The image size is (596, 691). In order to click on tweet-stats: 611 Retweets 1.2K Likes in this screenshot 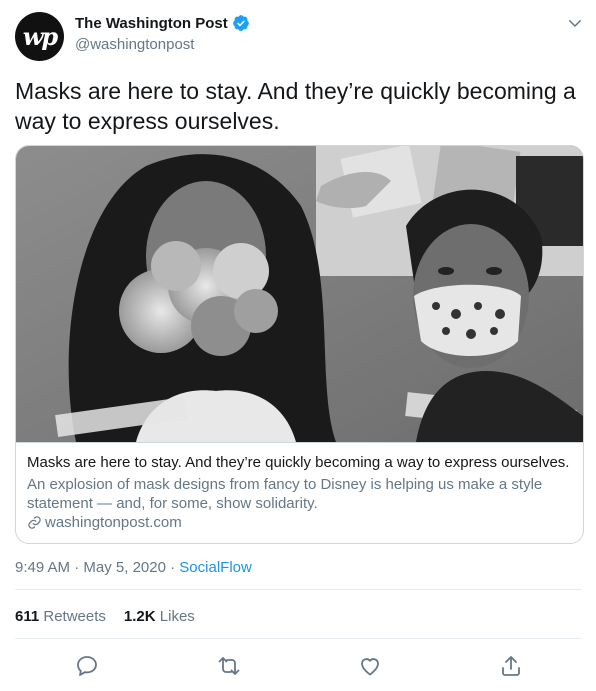, I will do `click(105, 616)`.